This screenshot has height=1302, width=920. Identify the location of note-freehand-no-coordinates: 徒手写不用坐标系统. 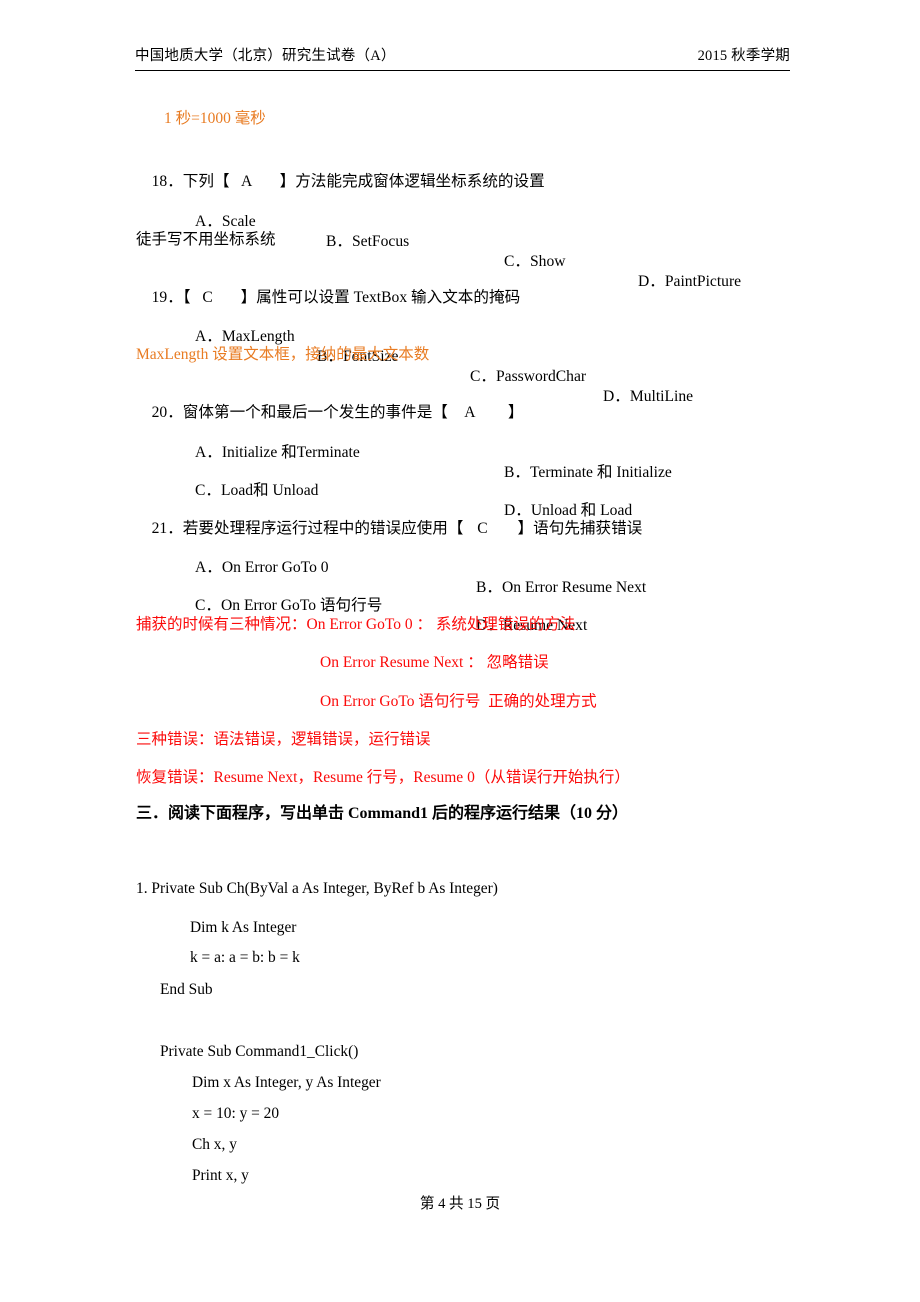
(206, 239).